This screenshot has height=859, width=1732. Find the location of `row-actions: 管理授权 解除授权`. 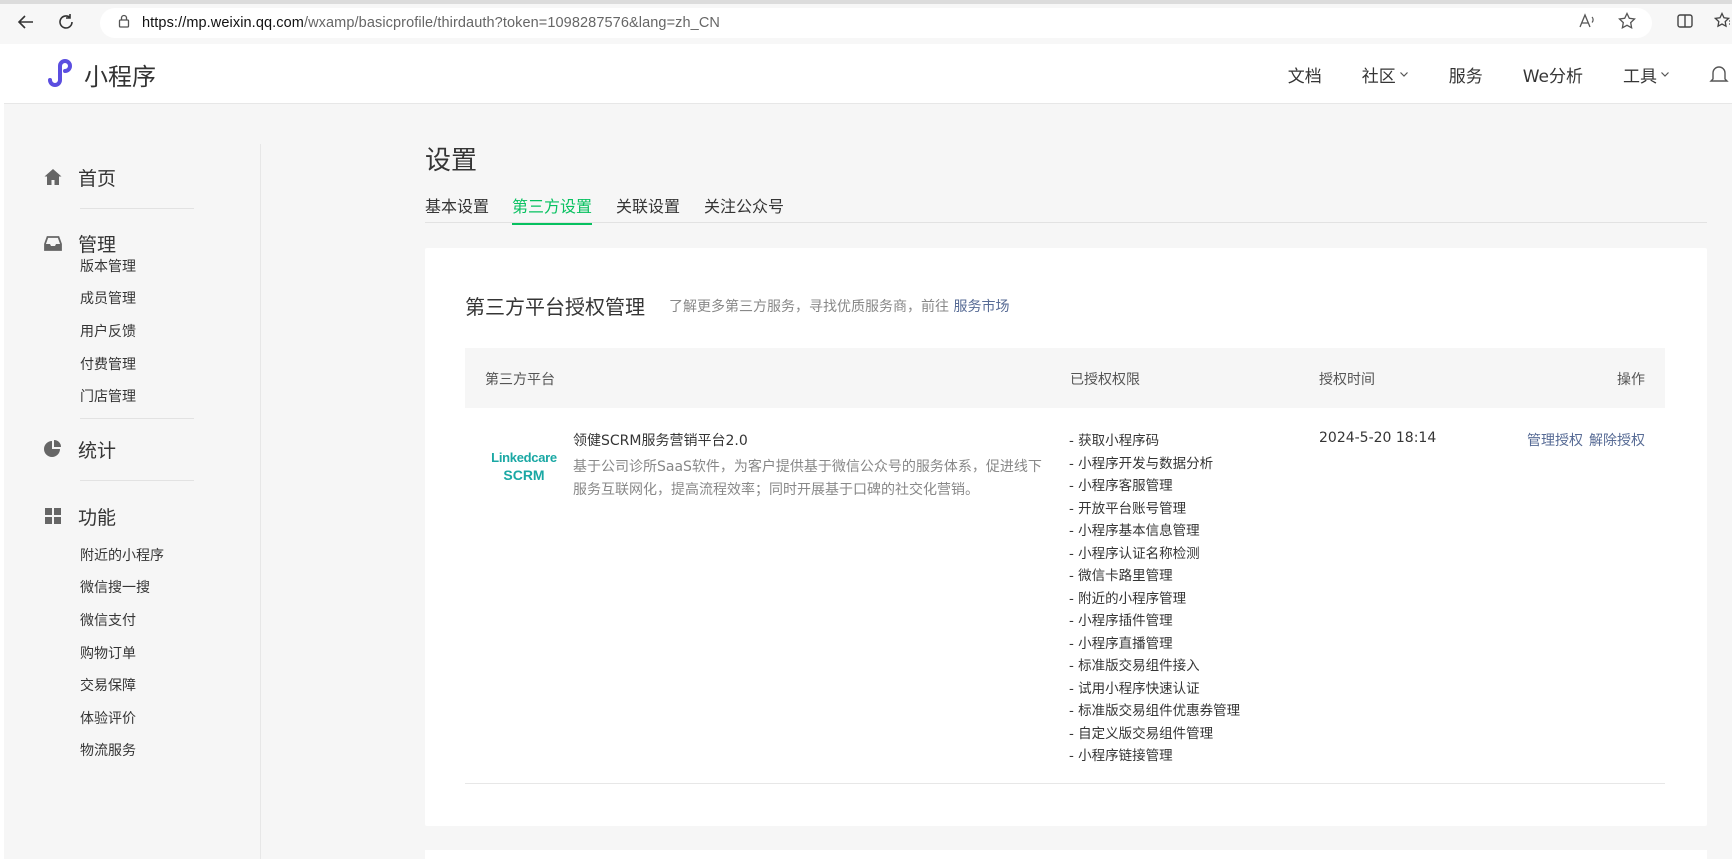

row-actions: 管理授权 解除授权 is located at coordinates (1586, 440).